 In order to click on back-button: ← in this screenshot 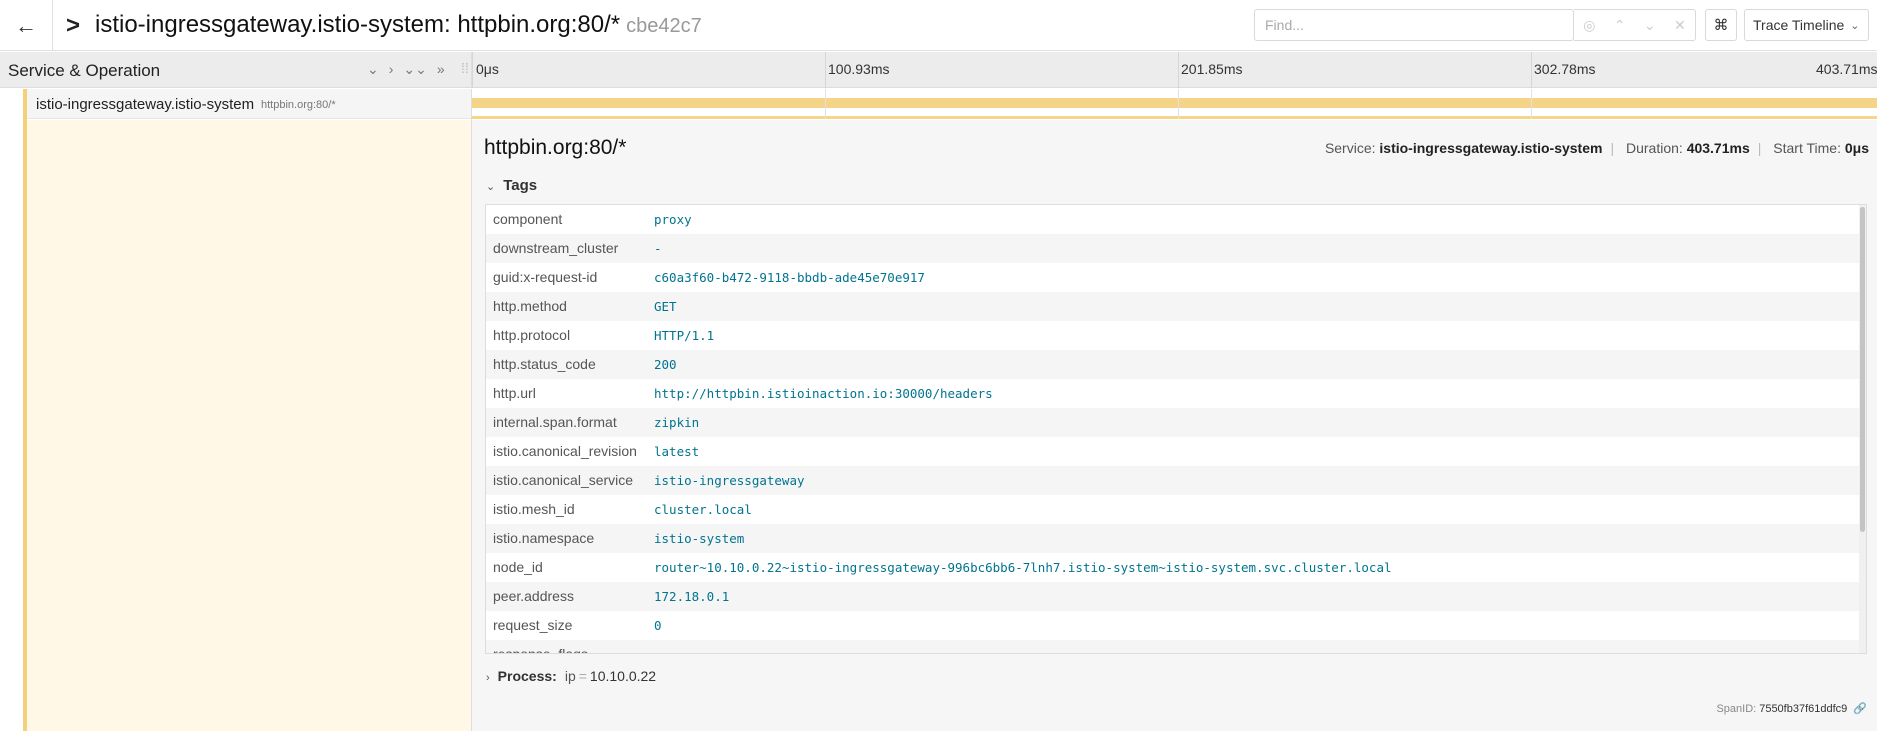, I will do `click(26, 25)`.